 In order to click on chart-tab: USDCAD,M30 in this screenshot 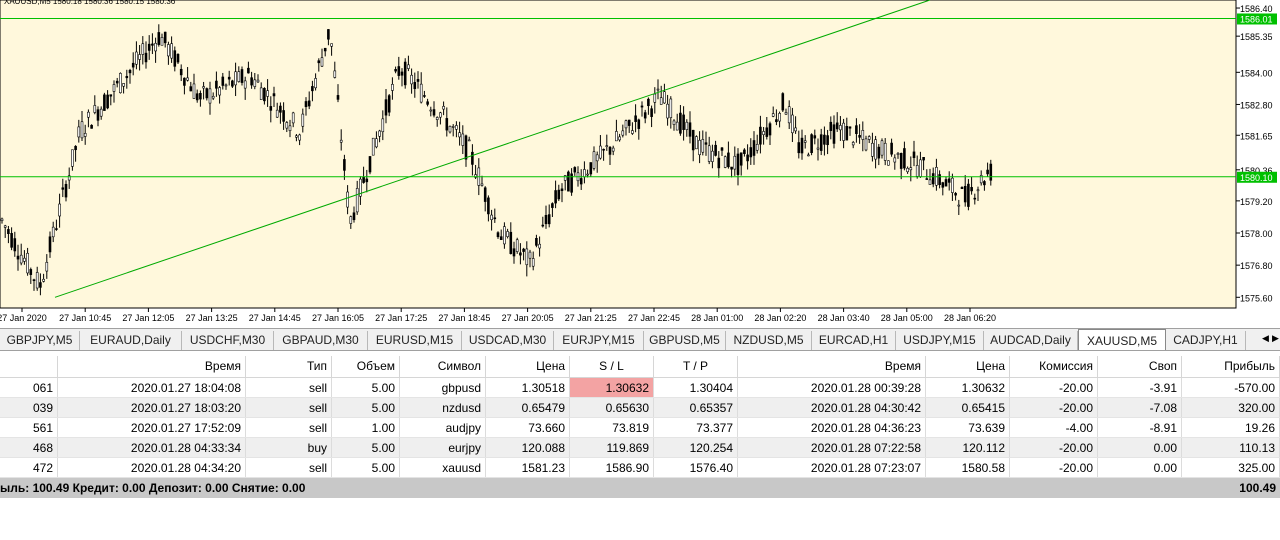, I will do `click(508, 340)`.